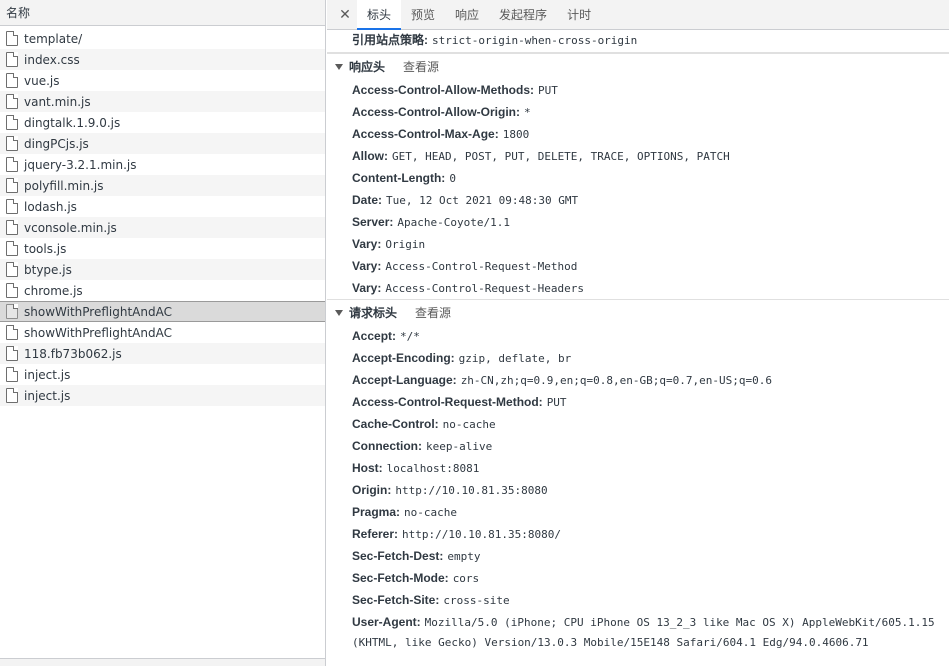 Image resolution: width=949 pixels, height=666 pixels. Describe the element at coordinates (345, 14) in the screenshot. I see `close-icon: ✕` at that location.